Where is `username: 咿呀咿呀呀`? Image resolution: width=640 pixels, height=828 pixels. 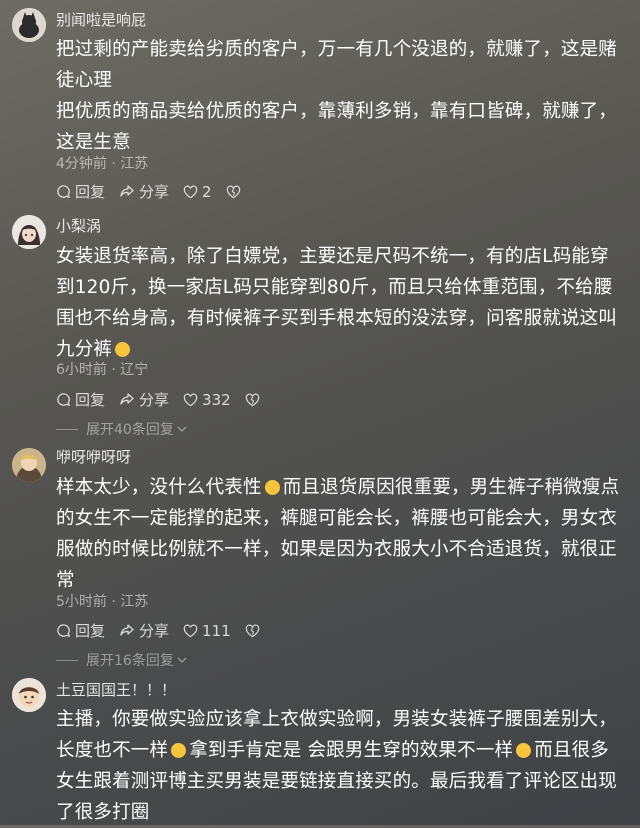 username: 咿呀咿呀呀 is located at coordinates (93, 457).